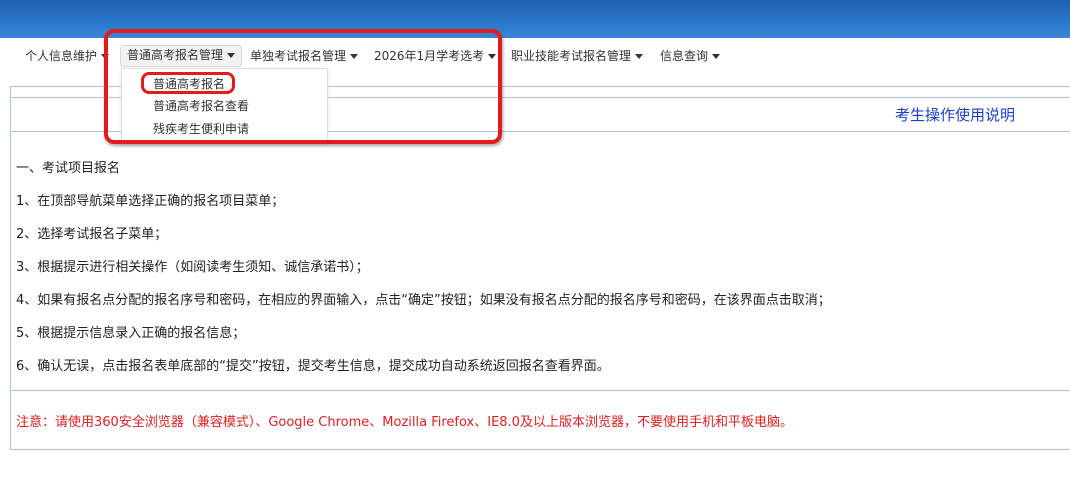 This screenshot has height=495, width=1070. I want to click on nav-item-info-query: 信息查询, so click(690, 57).